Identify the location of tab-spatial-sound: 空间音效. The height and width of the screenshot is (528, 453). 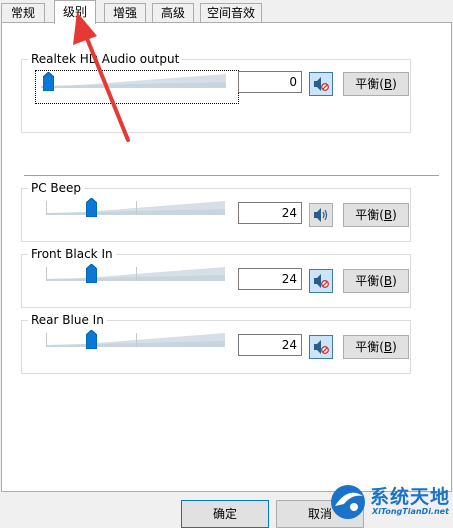
(231, 12).